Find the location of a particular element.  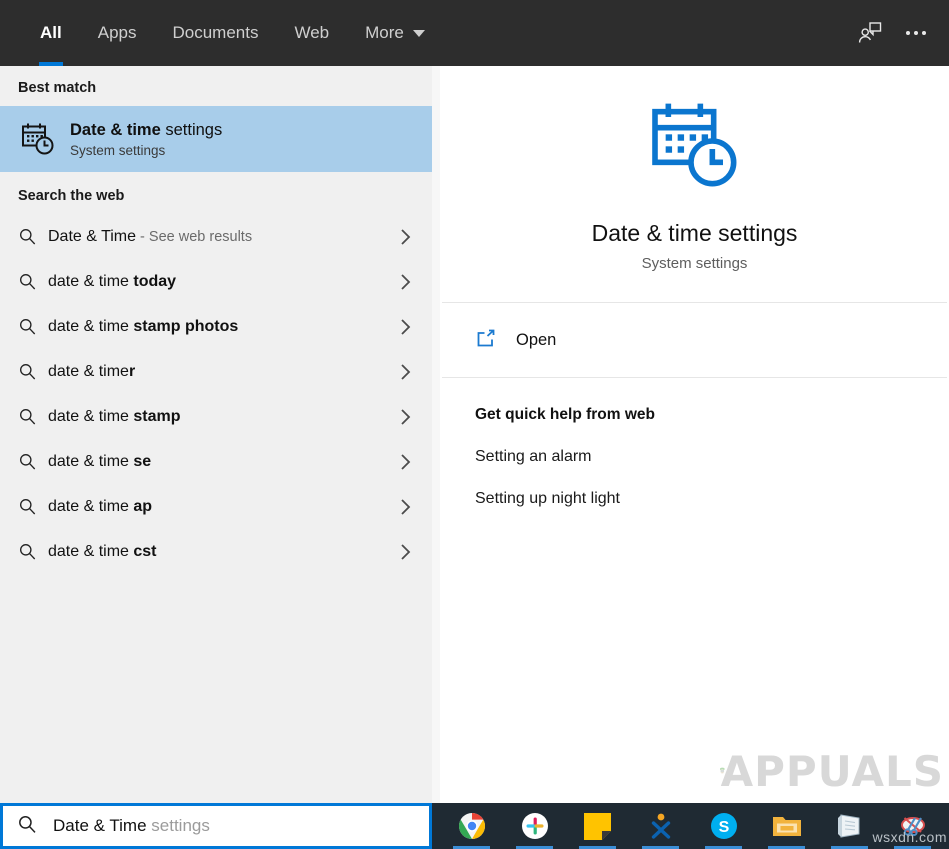

preview-title: Date & time settings is located at coordinates (694, 232).